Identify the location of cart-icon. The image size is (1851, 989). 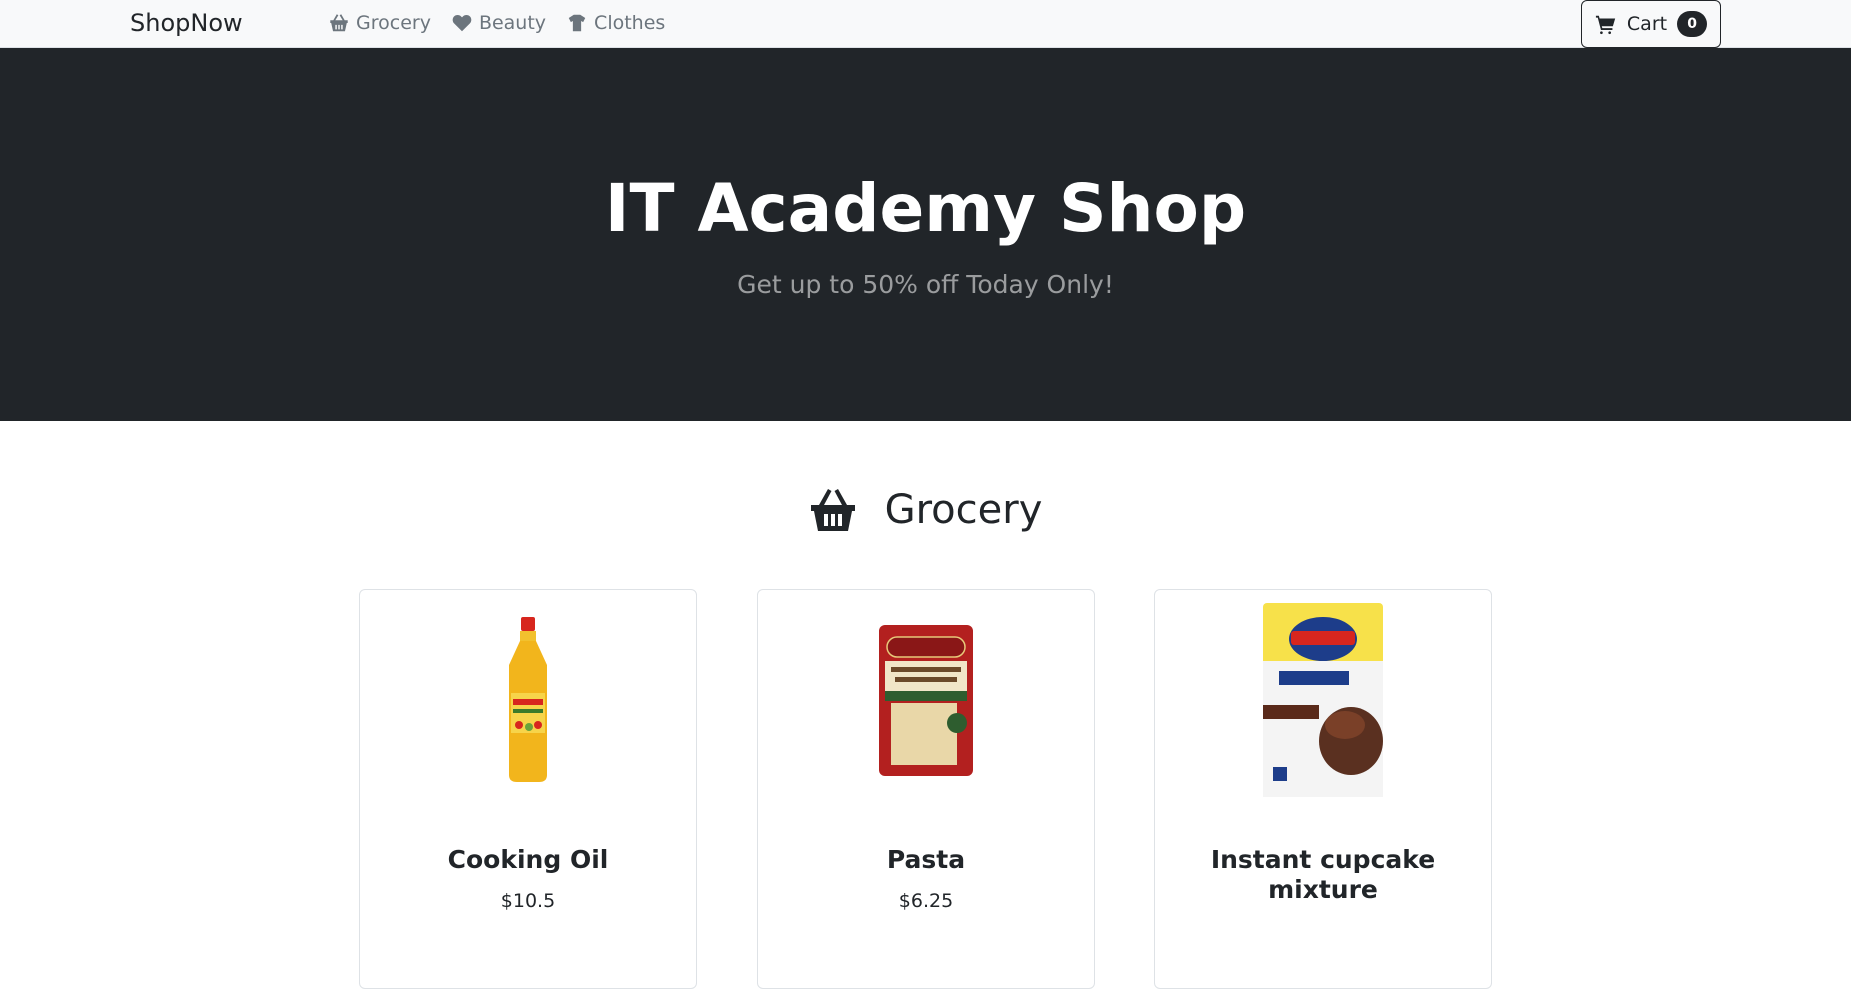
(1605, 25).